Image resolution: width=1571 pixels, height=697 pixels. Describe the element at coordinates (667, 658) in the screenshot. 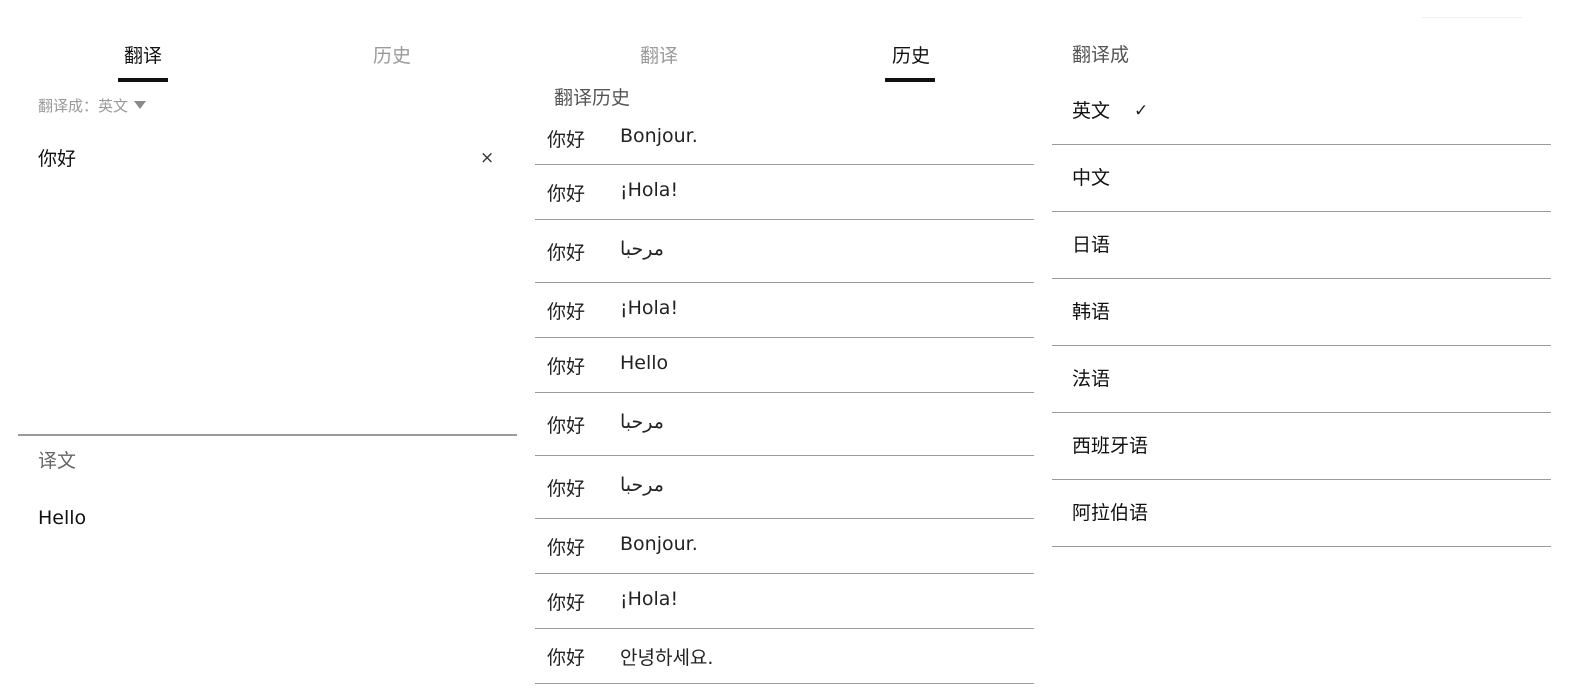

I see `history-item-translation: 안녕하세요.` at that location.